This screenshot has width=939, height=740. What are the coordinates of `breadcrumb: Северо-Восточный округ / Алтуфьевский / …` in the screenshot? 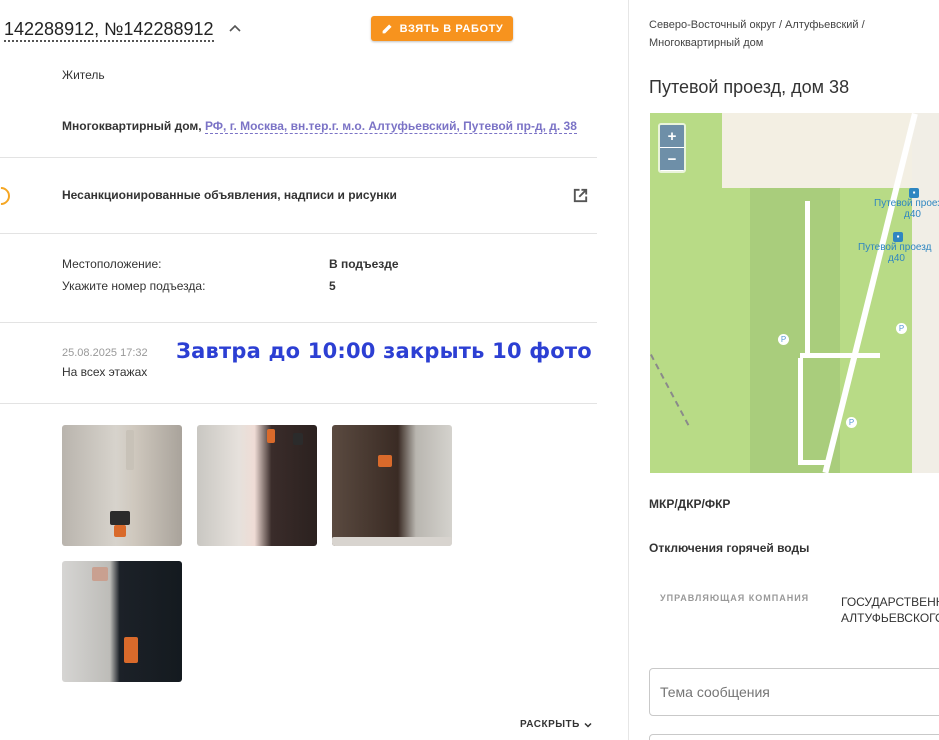 It's located at (757, 34).